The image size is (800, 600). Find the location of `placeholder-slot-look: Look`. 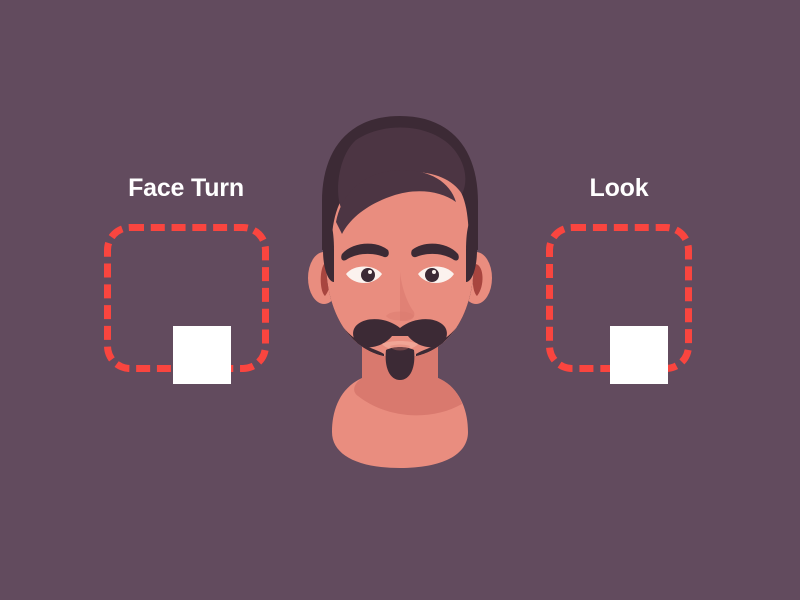

placeholder-slot-look: Look is located at coordinates (619, 279).